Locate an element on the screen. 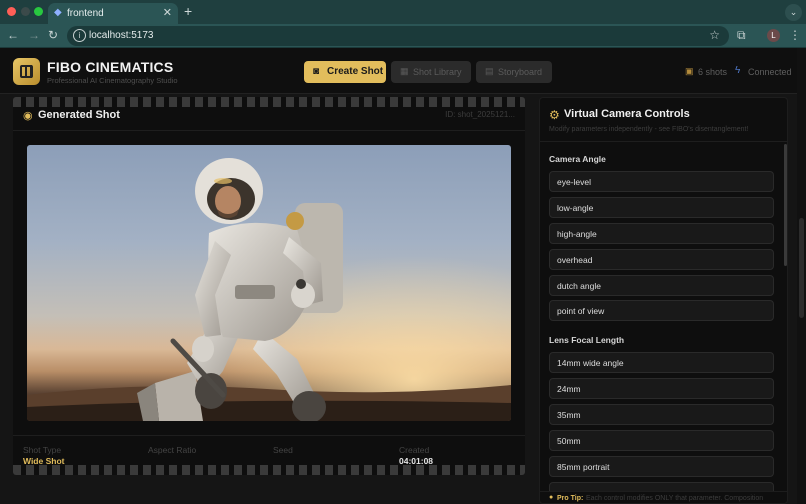 Image resolution: width=806 pixels, height=504 pixels. lightbulb-icon: ● is located at coordinates (551, 497).